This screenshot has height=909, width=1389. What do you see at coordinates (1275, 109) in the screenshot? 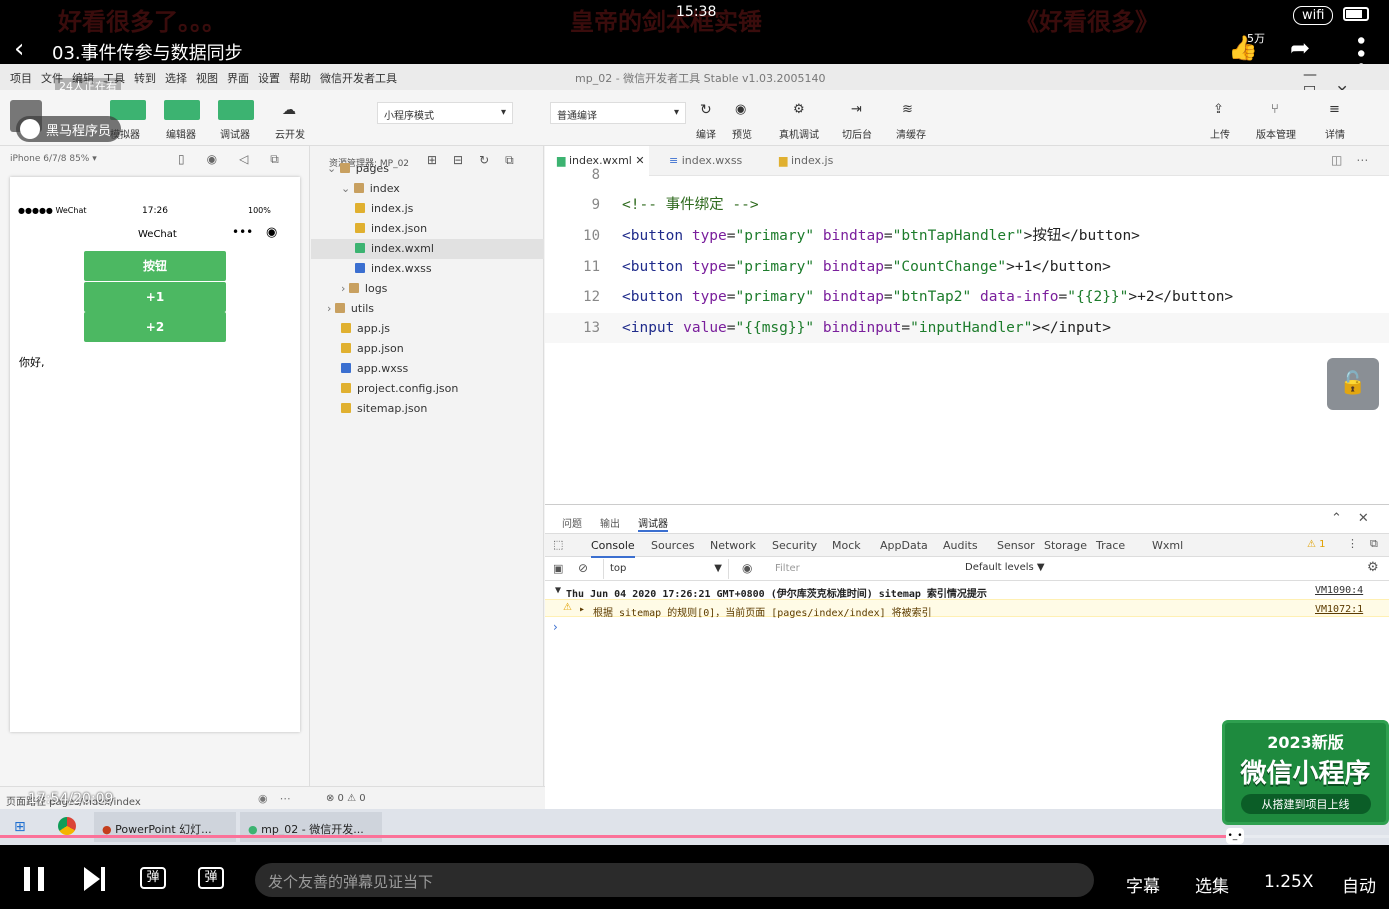
I see `version-icon: ⑂` at bounding box center [1275, 109].